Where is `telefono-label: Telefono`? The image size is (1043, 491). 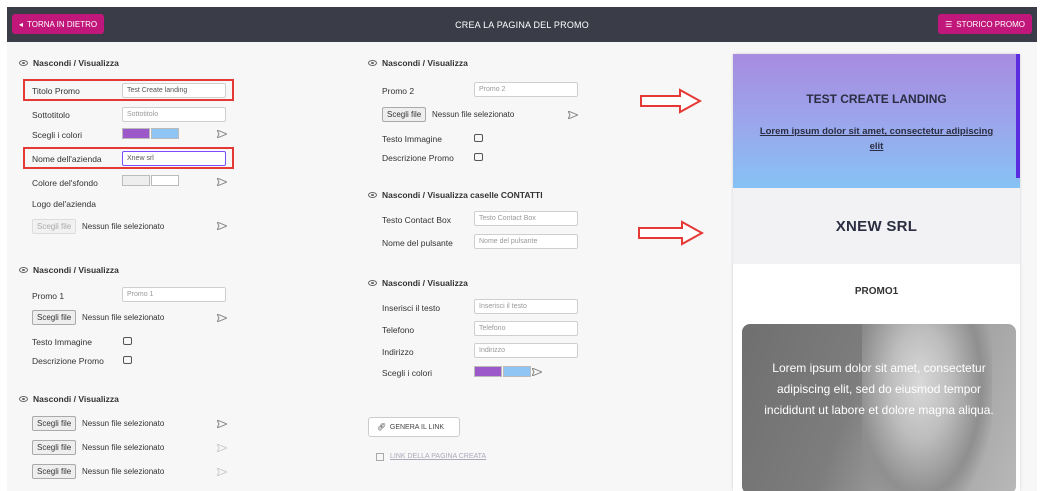
telefono-label: Telefono is located at coordinates (398, 330).